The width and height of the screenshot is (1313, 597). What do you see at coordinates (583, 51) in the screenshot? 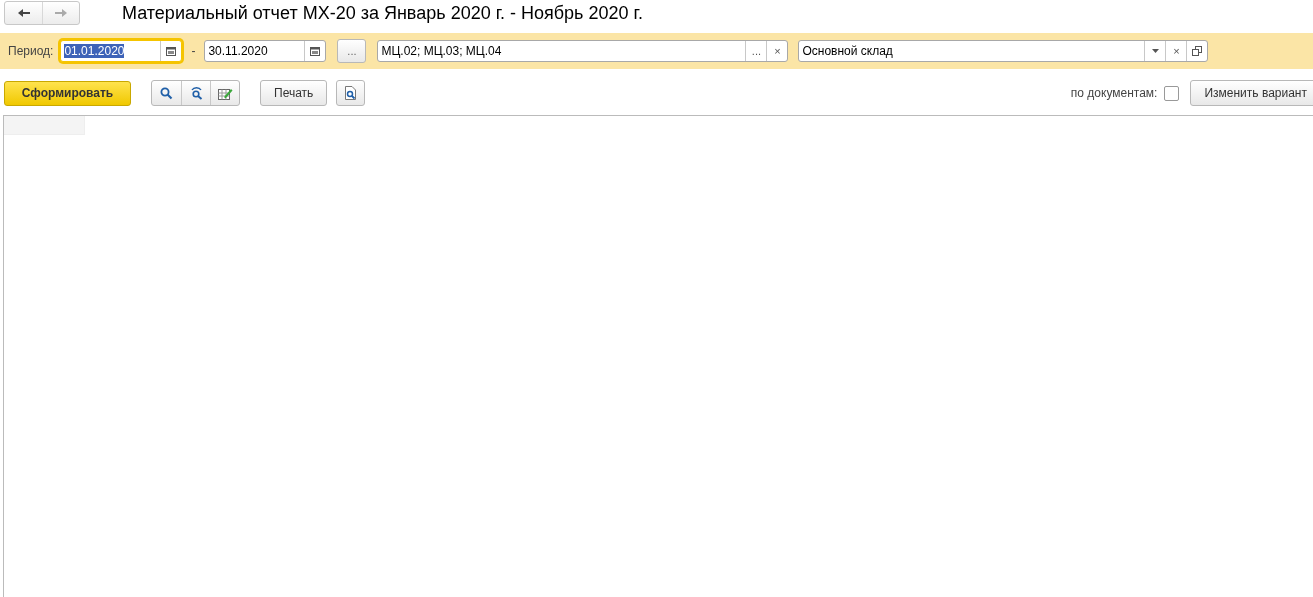
I see `warehouses-field: МЦ.02; МЦ.03; МЦ.04 ... ×` at bounding box center [583, 51].